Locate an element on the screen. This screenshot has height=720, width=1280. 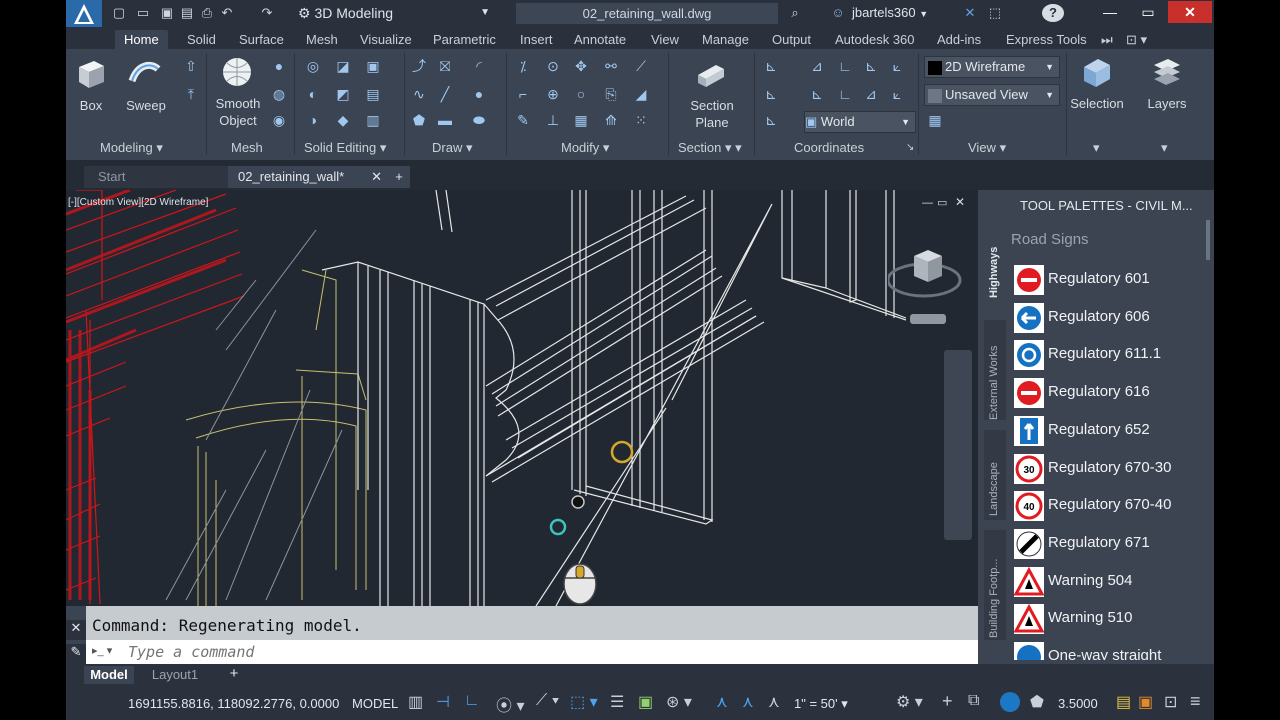
command-customize-icon: ✎ is located at coordinates (76, 654).